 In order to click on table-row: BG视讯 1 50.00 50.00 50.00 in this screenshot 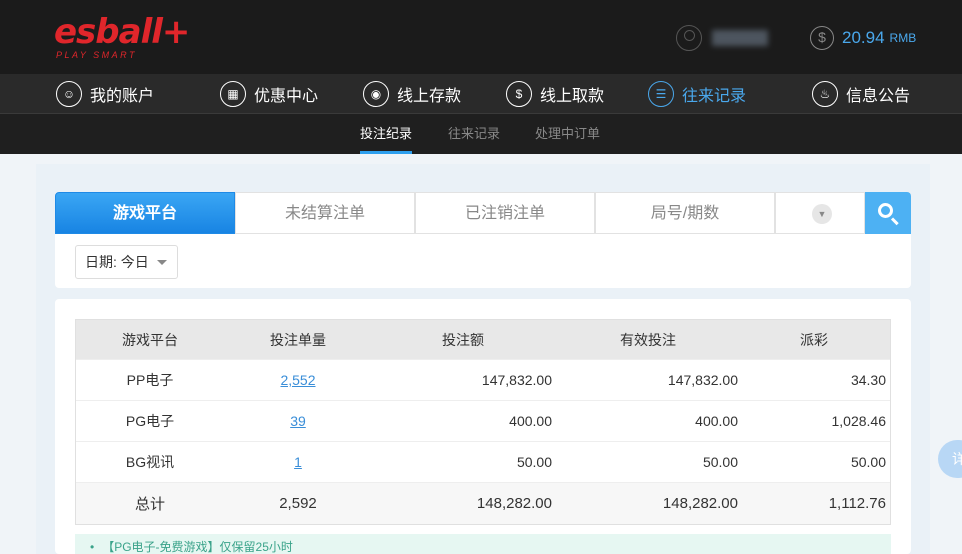, I will do `click(483, 462)`.